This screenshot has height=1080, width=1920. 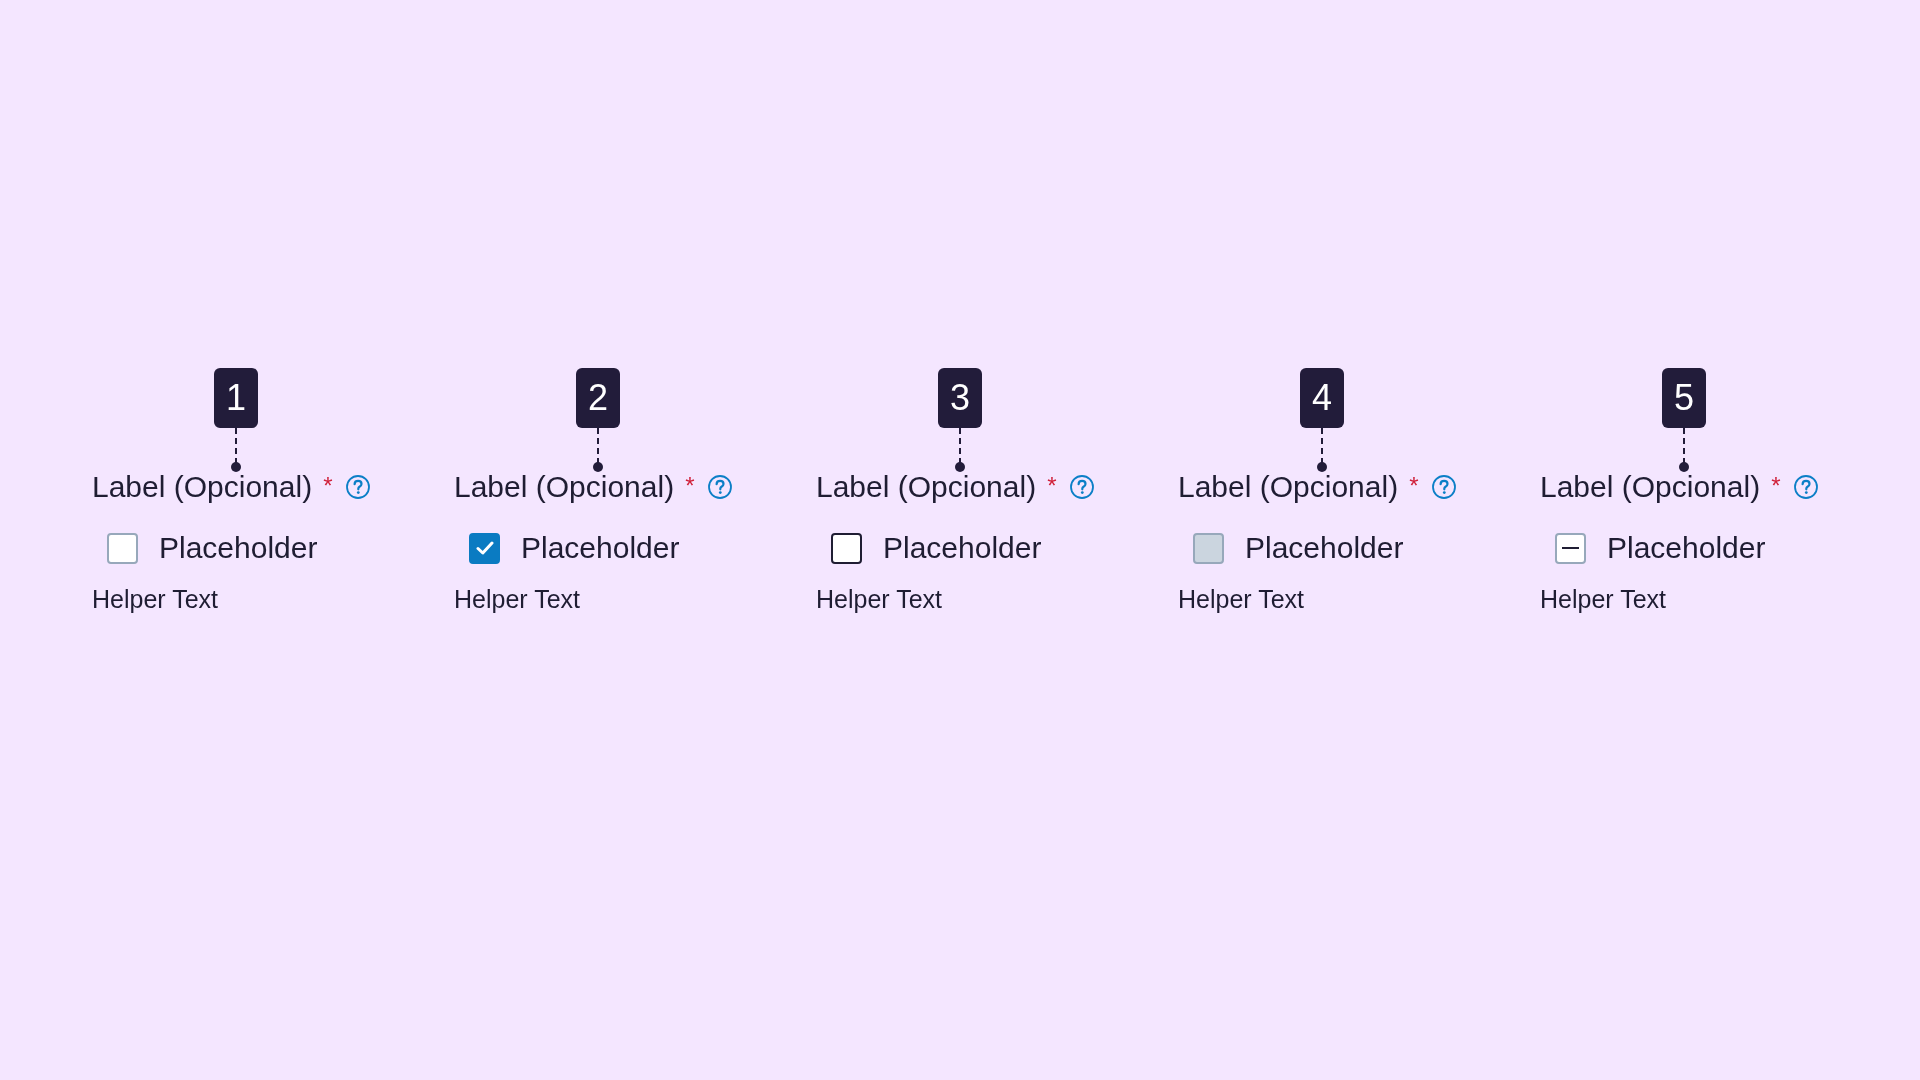 What do you see at coordinates (598, 398) in the screenshot?
I see `number-marker: 2` at bounding box center [598, 398].